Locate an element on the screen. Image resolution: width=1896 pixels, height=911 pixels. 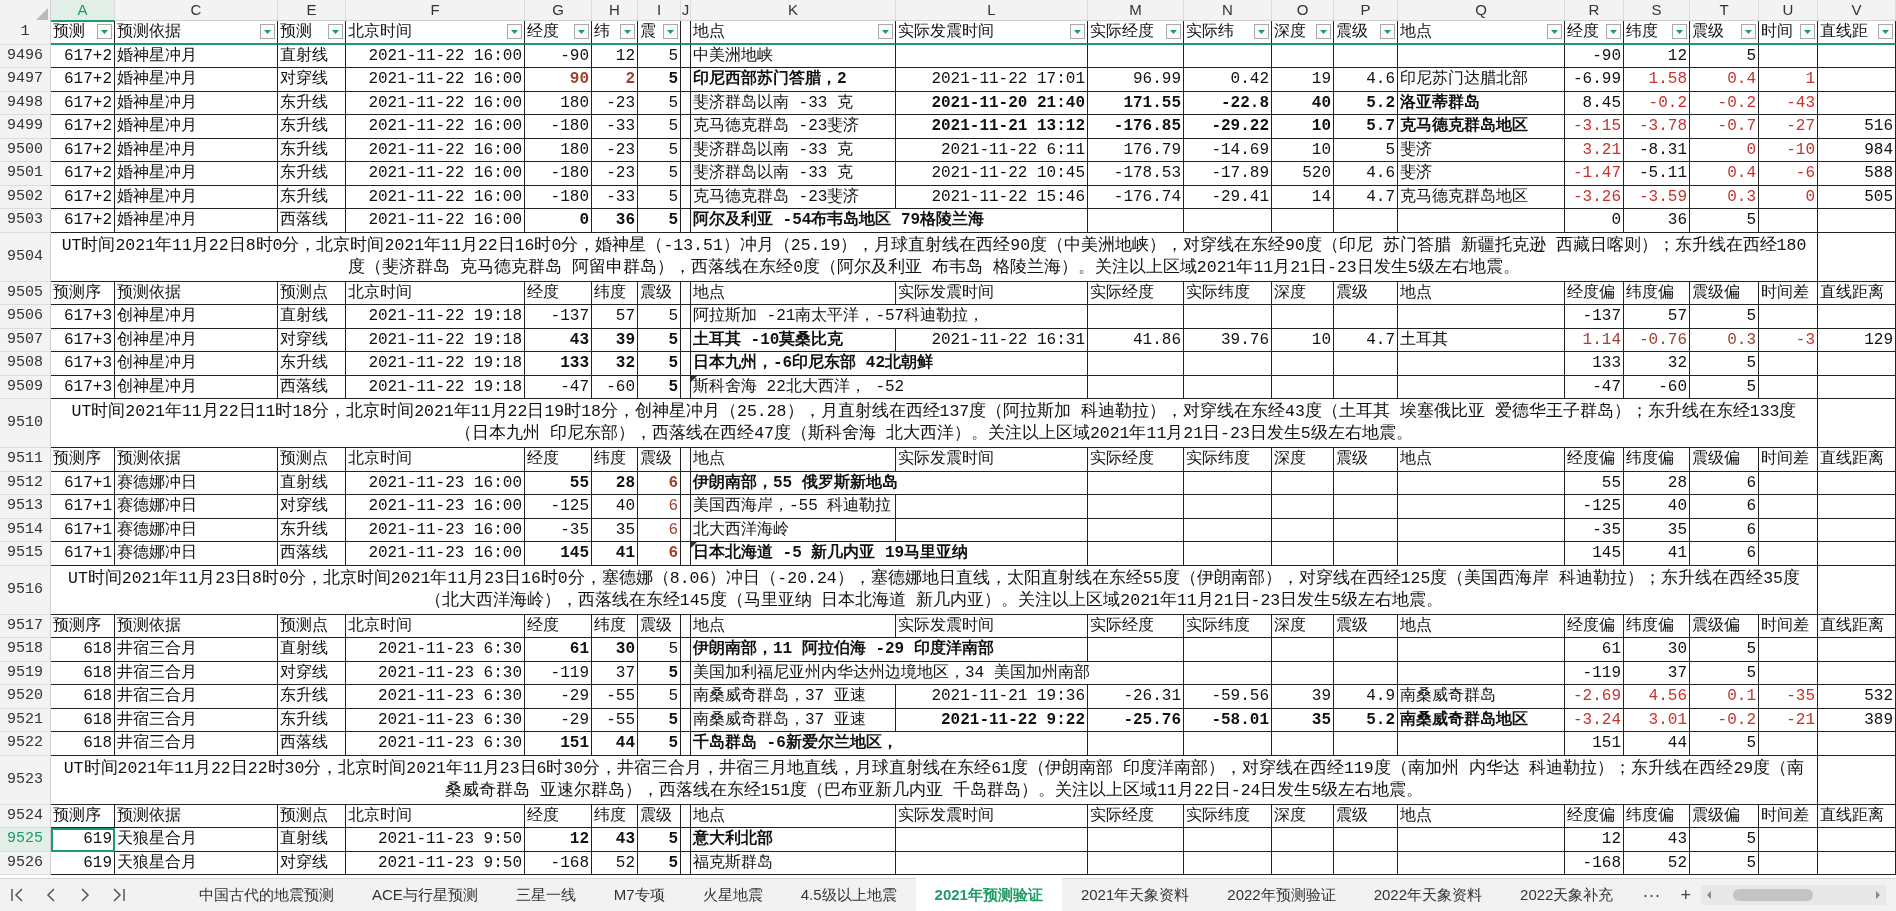
column-header: M is located at coordinates (1136, 11).